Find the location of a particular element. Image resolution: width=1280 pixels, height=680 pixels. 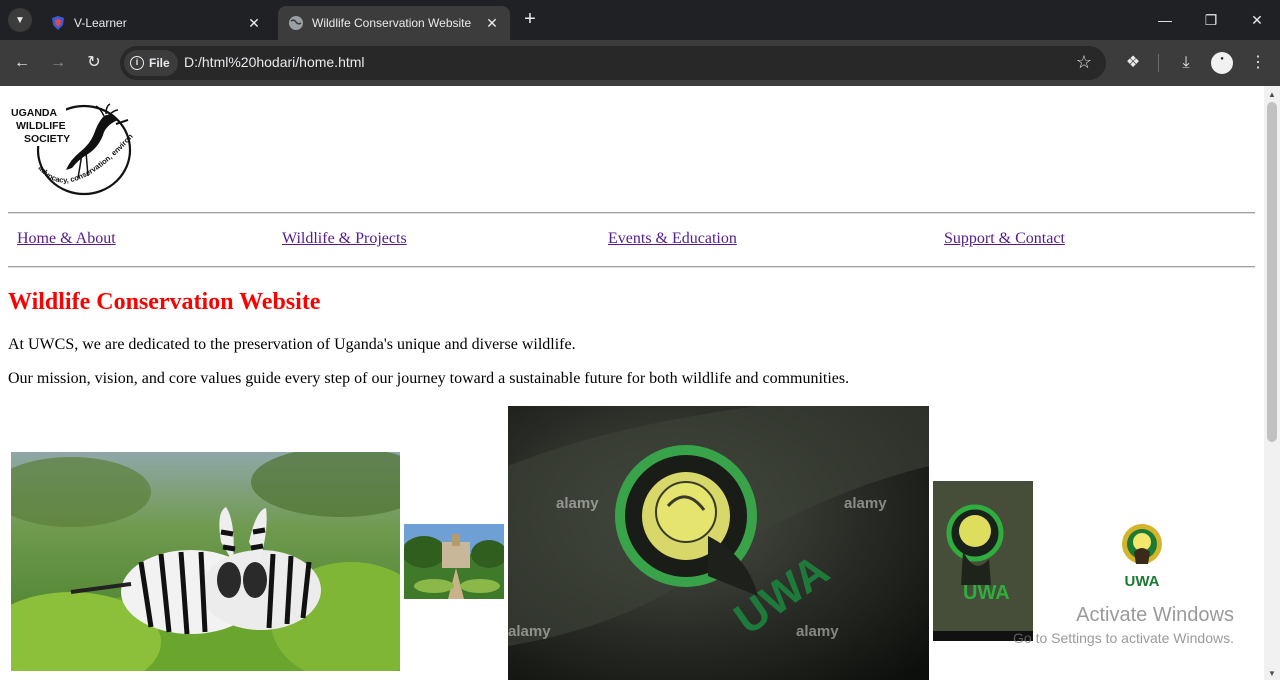

restore-icon: ❐ is located at coordinates (1211, 20).